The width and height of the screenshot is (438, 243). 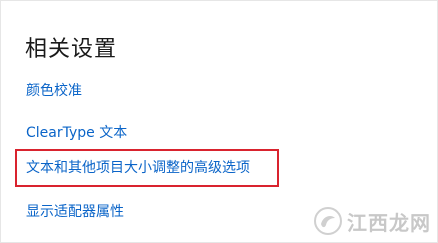 I want to click on section-title: 相关设置, so click(x=71, y=49).